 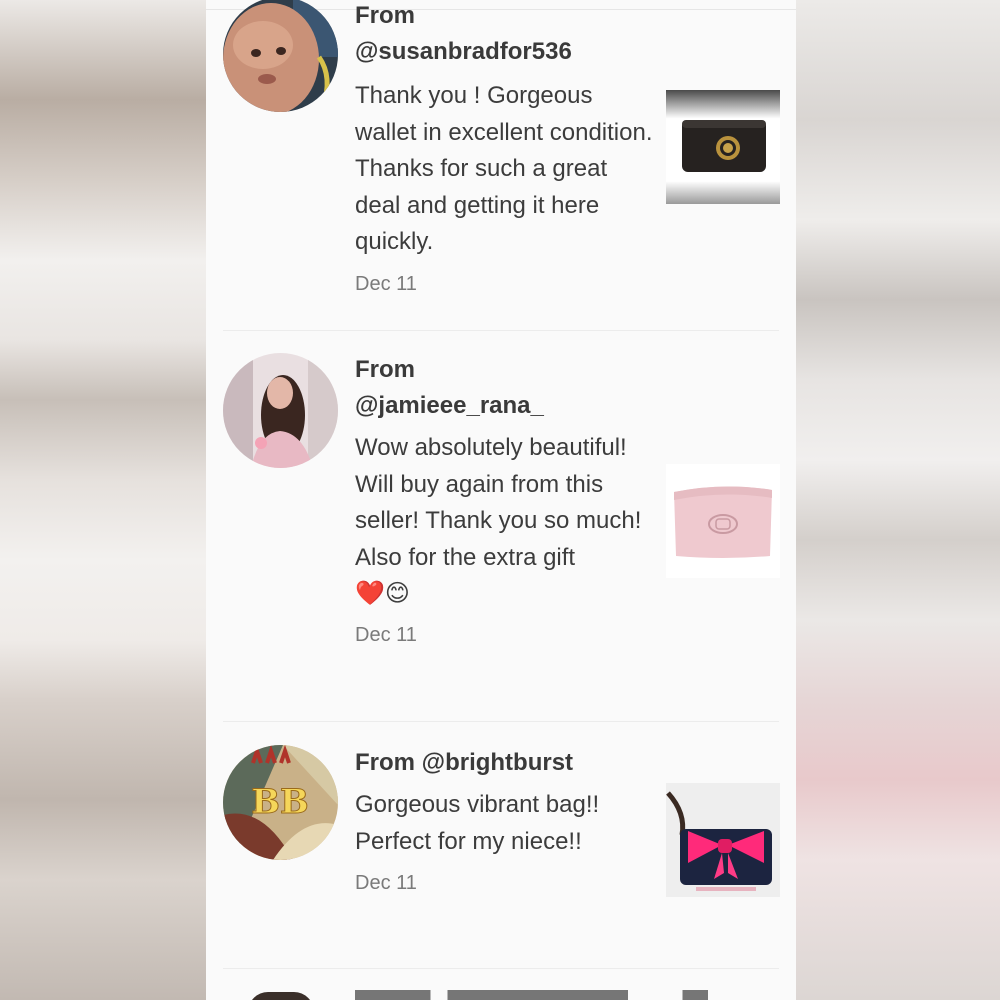 I want to click on black-wallet-thumbnail, so click(x=723, y=147).